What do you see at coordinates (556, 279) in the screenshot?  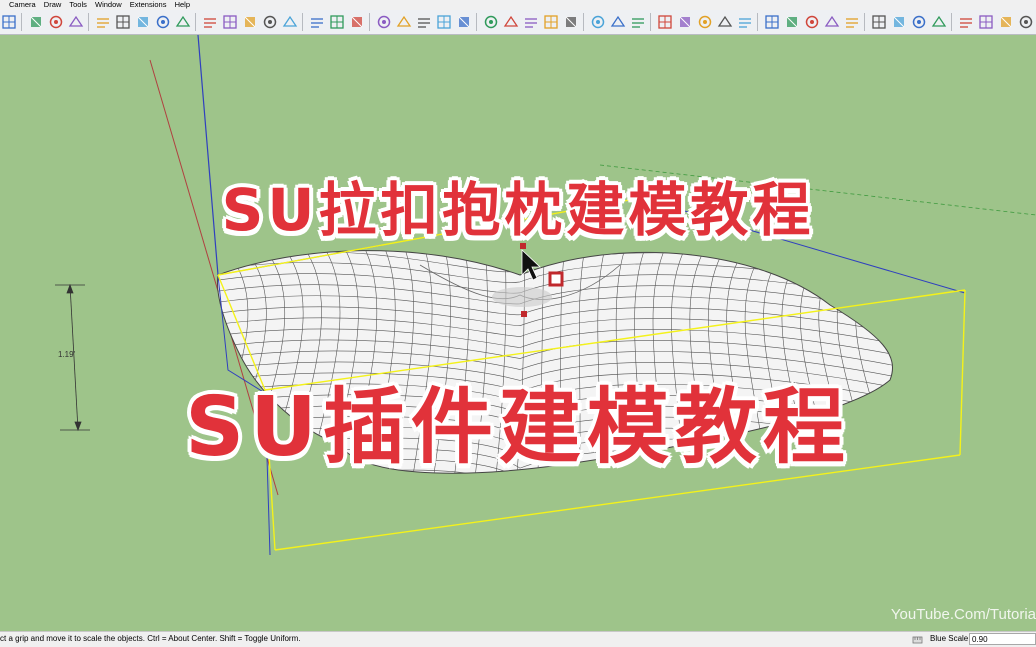 I see `scale-grip-active` at bounding box center [556, 279].